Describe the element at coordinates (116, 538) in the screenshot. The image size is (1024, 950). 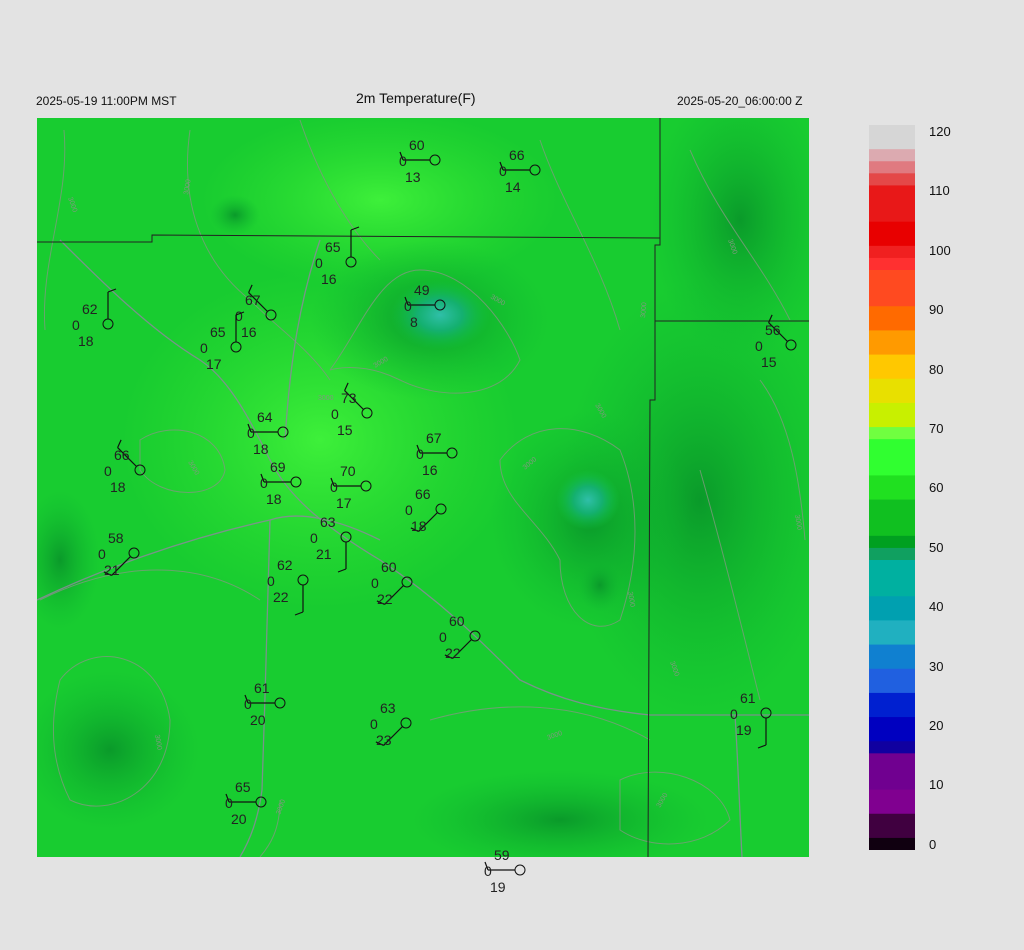
I see `station-temperature: 58` at that location.